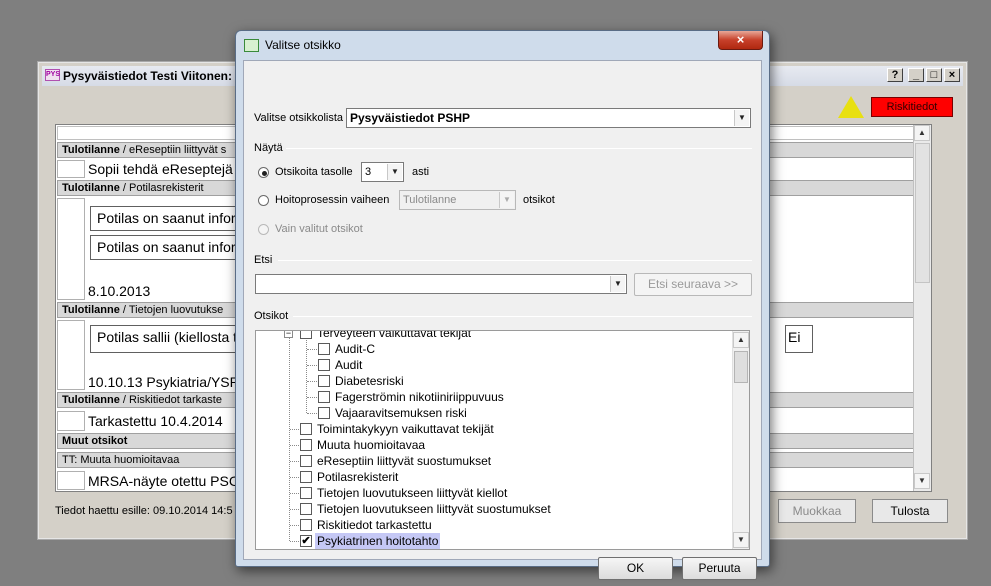  I want to click on tree-item: Audit-C, so click(491, 349).